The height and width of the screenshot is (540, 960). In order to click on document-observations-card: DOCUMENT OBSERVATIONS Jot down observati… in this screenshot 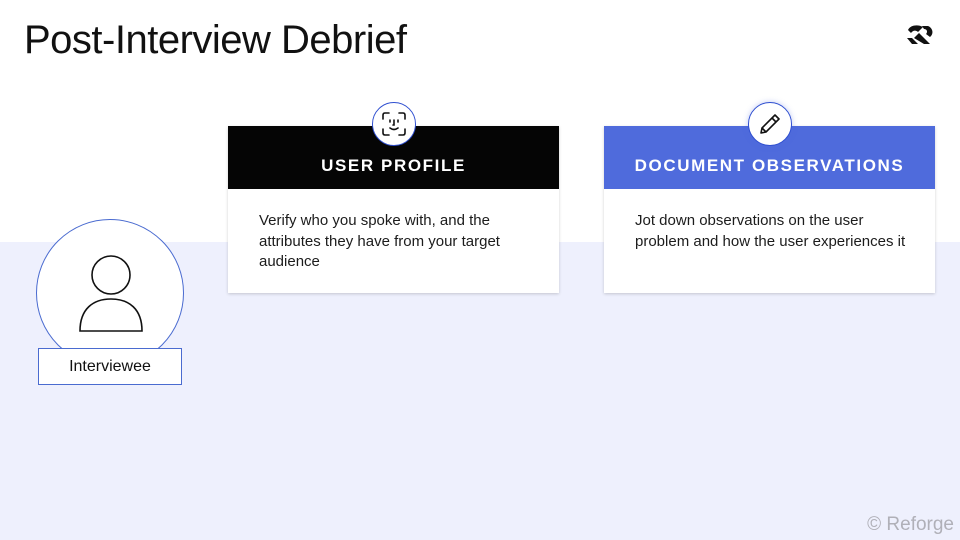, I will do `click(769, 197)`.